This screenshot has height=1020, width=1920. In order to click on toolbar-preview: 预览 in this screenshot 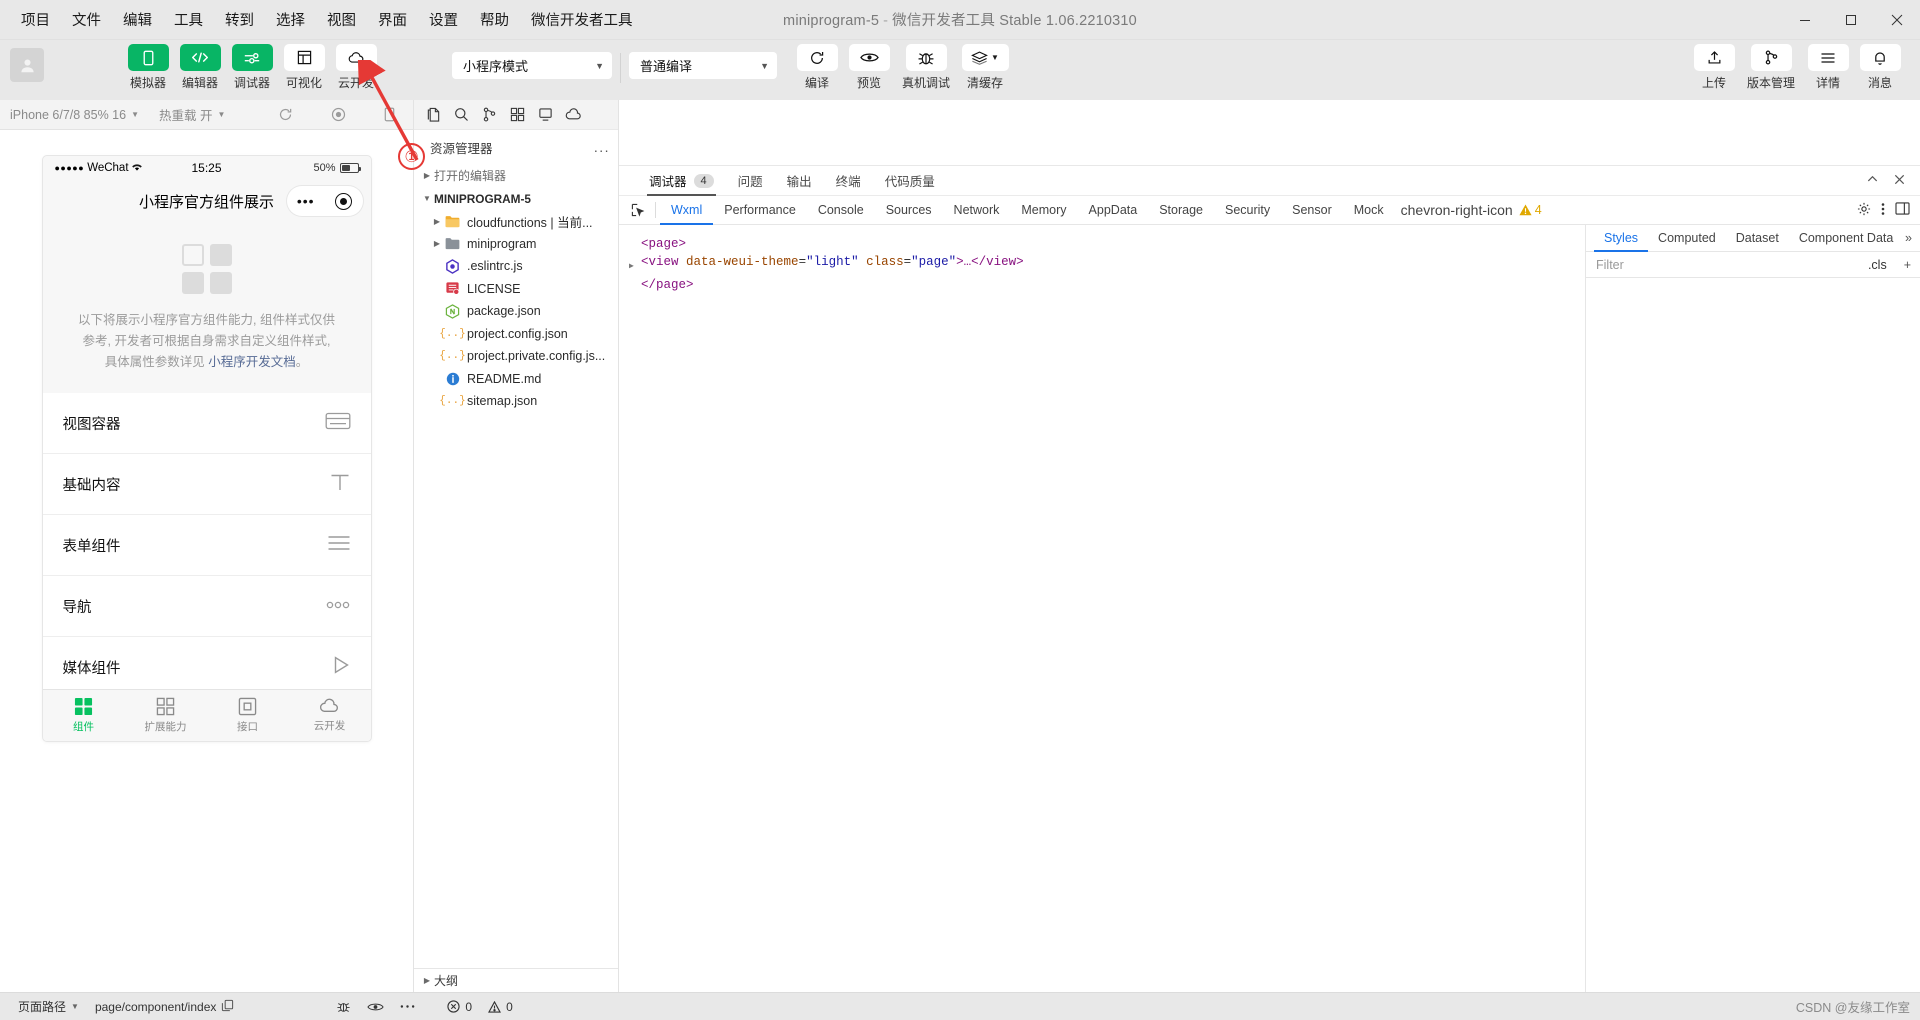, I will do `click(869, 67)`.